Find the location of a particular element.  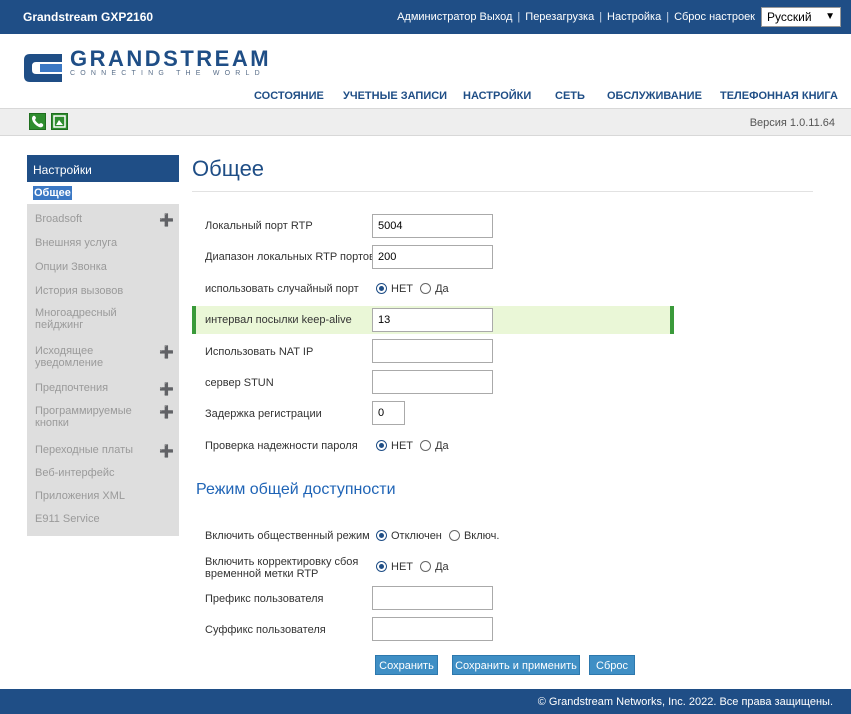

language-select: Русский ▼ is located at coordinates (801, 17).